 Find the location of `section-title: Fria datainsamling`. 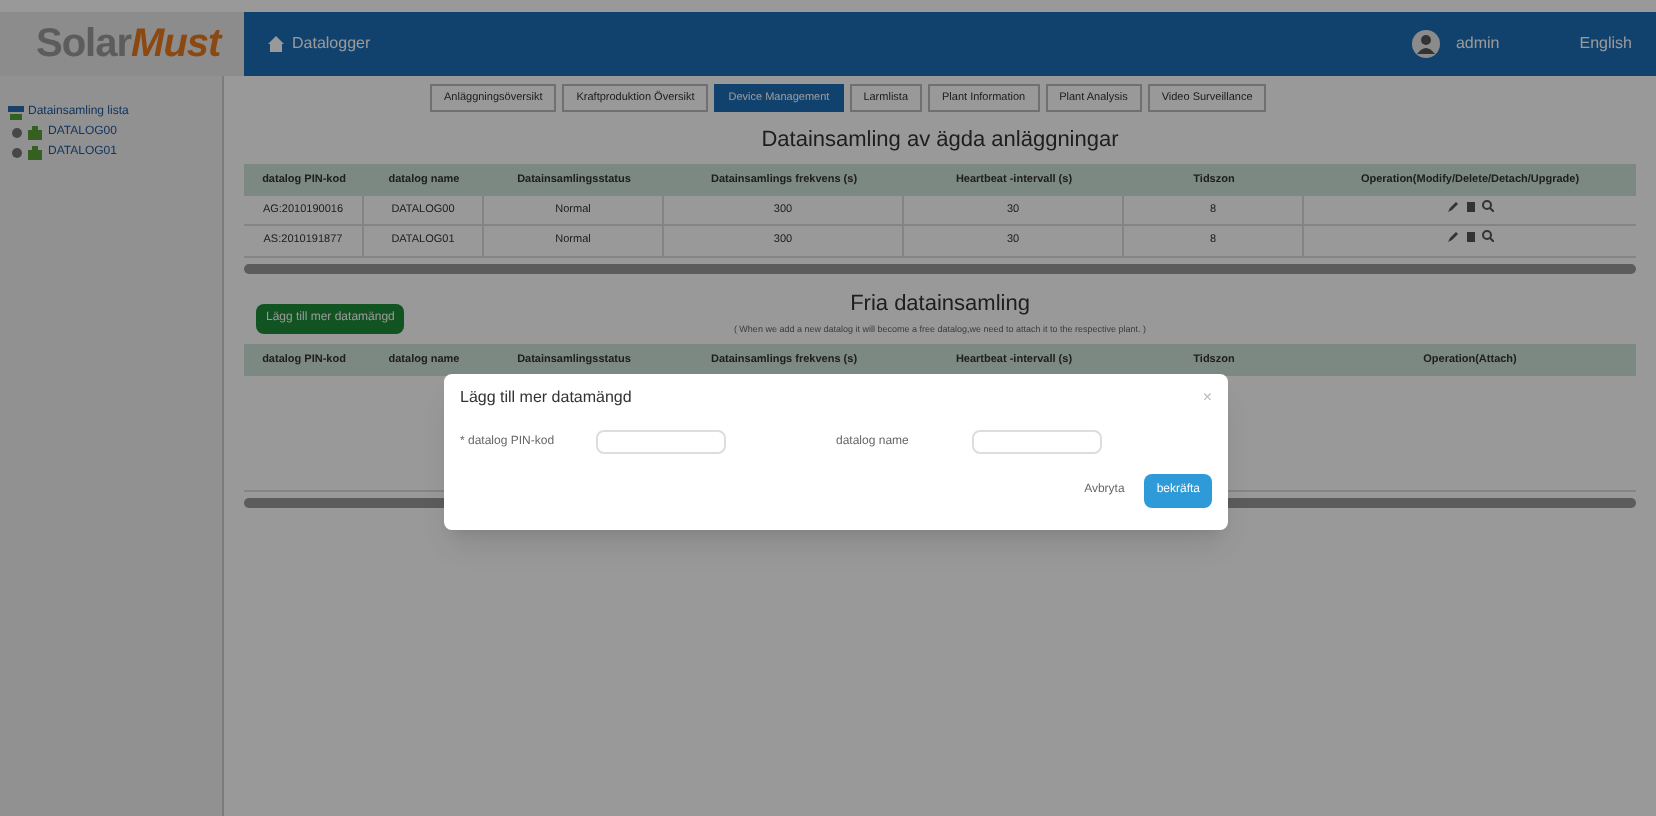

section-title: Fria datainsamling is located at coordinates (940, 304).